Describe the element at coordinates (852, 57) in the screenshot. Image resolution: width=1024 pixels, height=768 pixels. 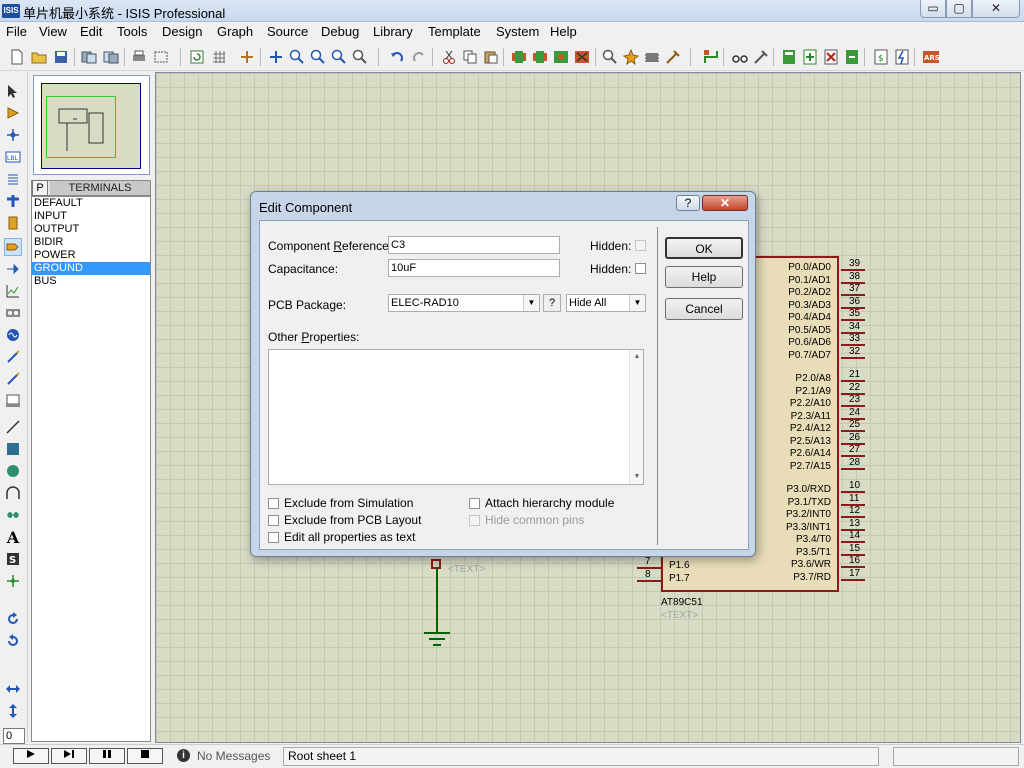
I see `exit-parent-icon` at that location.